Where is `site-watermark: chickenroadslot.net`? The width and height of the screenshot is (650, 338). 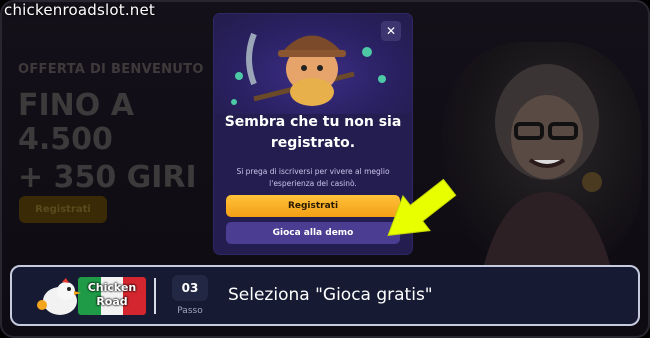 site-watermark: chickenroadslot.net is located at coordinates (80, 10).